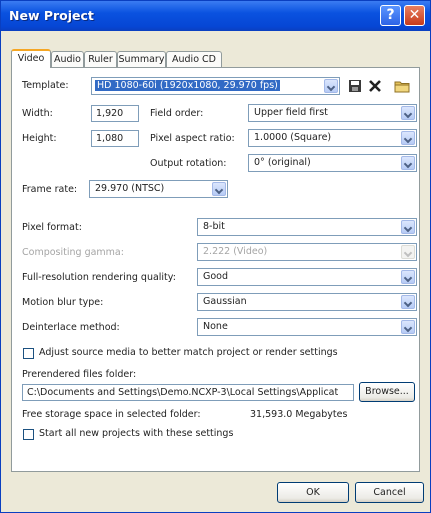  I want to click on compositing-gamma-value: 2.222 (Video), so click(235, 251).